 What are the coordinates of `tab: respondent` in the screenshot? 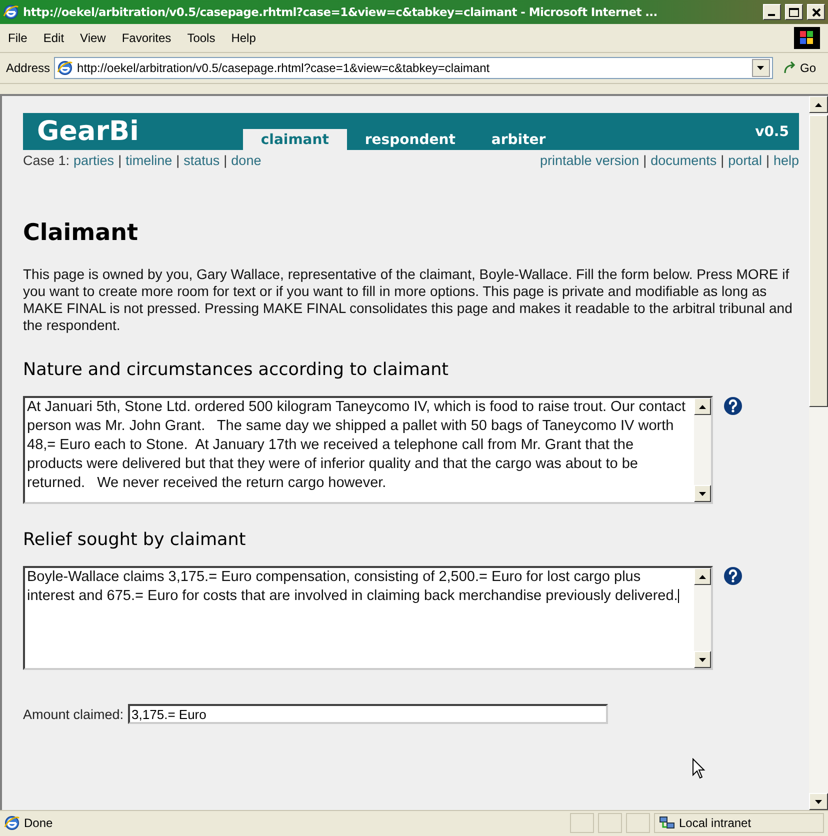 It's located at (410, 139).